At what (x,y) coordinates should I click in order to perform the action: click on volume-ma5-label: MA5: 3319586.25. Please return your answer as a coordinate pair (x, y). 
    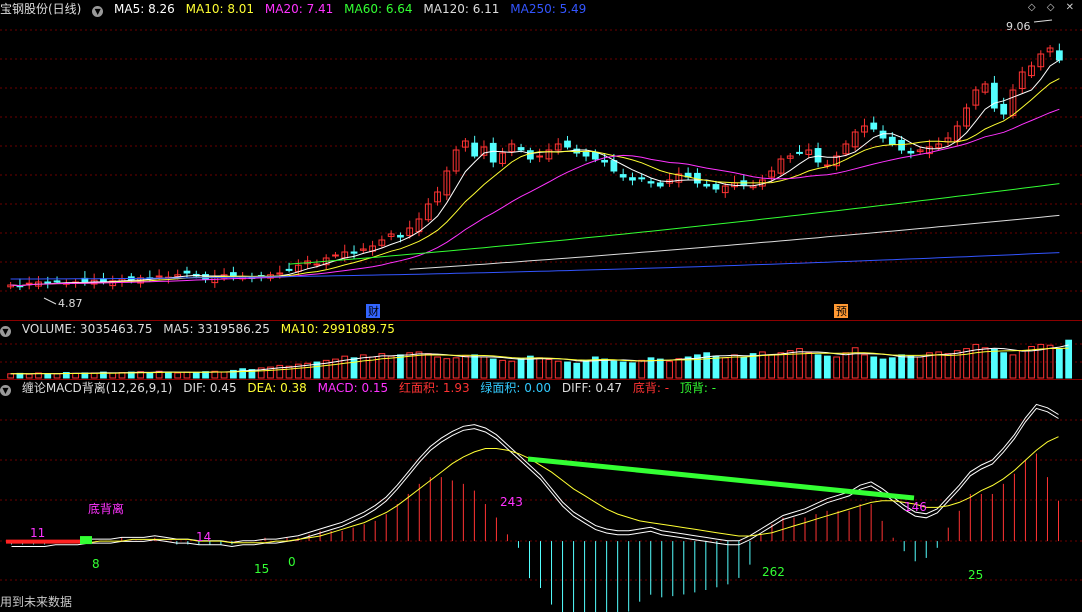
    Looking at the image, I should click on (216, 329).